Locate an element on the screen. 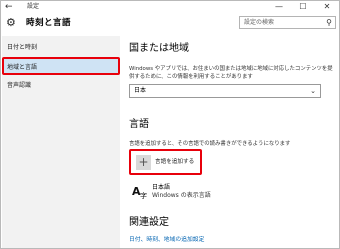 The height and width of the screenshot is (249, 340). search-icon: ⚲ is located at coordinates (329, 22).